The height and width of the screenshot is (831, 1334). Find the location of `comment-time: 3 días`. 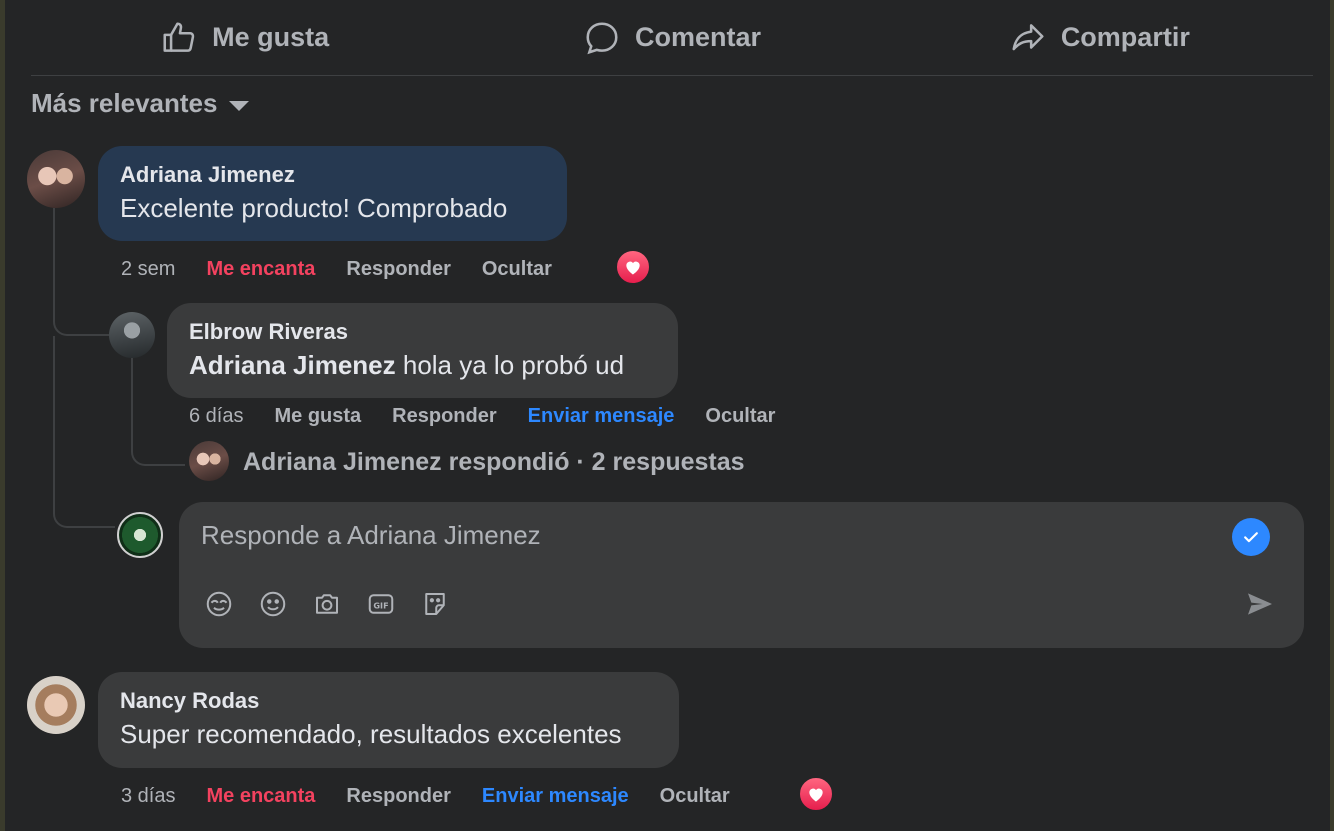

comment-time: 3 días is located at coordinates (148, 796).